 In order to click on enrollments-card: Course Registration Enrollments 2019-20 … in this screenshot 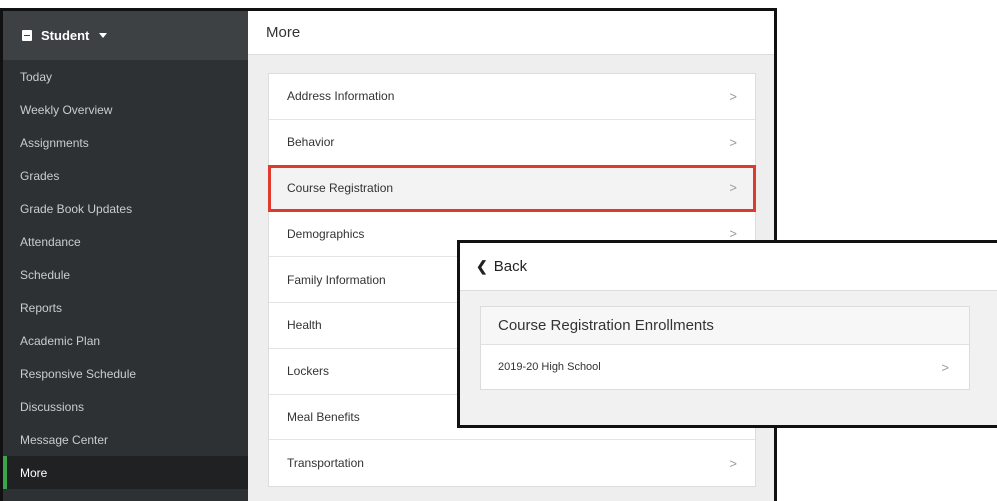, I will do `click(725, 348)`.